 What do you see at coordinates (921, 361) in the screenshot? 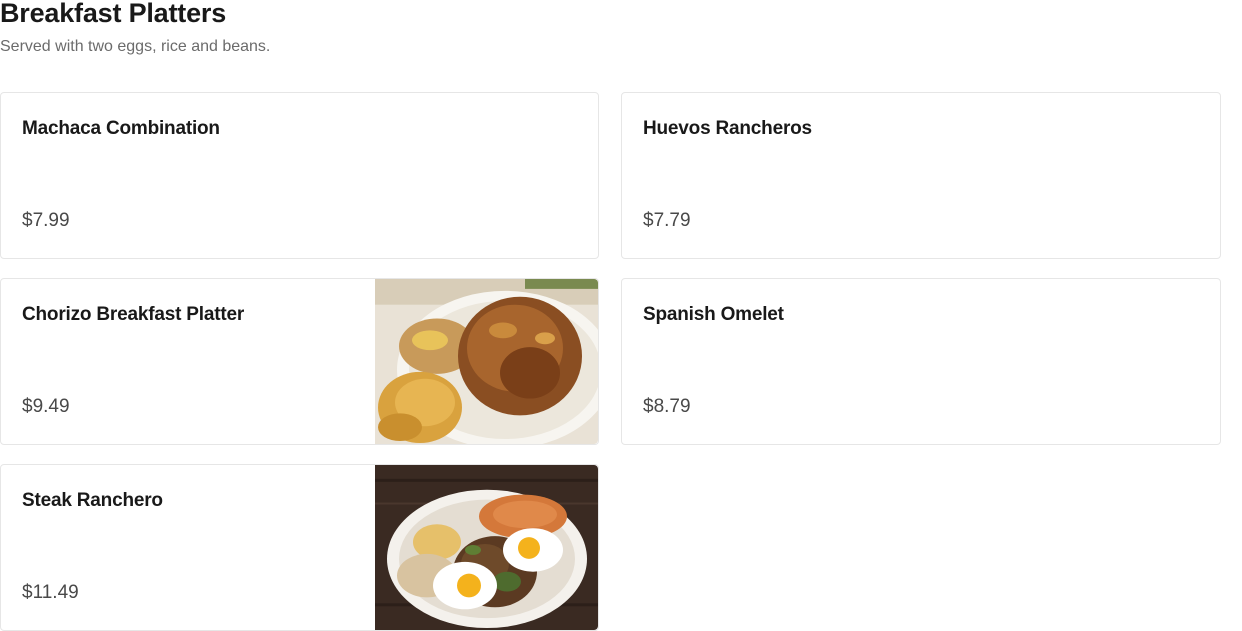
I see `menu-item-card: Spanish Omelet $8.79` at bounding box center [921, 361].